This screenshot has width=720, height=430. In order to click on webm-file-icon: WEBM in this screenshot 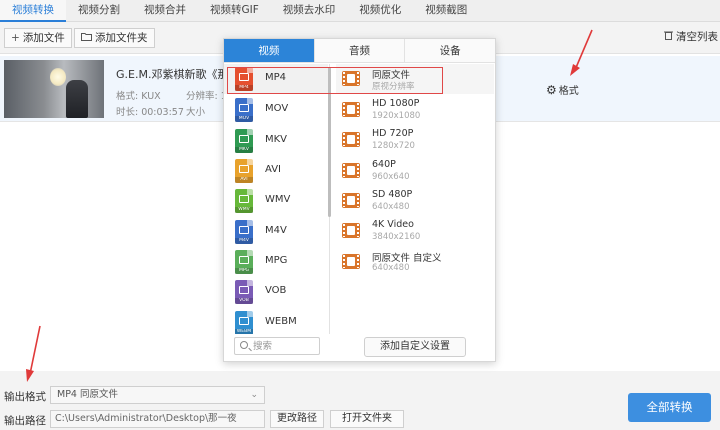, I will do `click(244, 322)`.